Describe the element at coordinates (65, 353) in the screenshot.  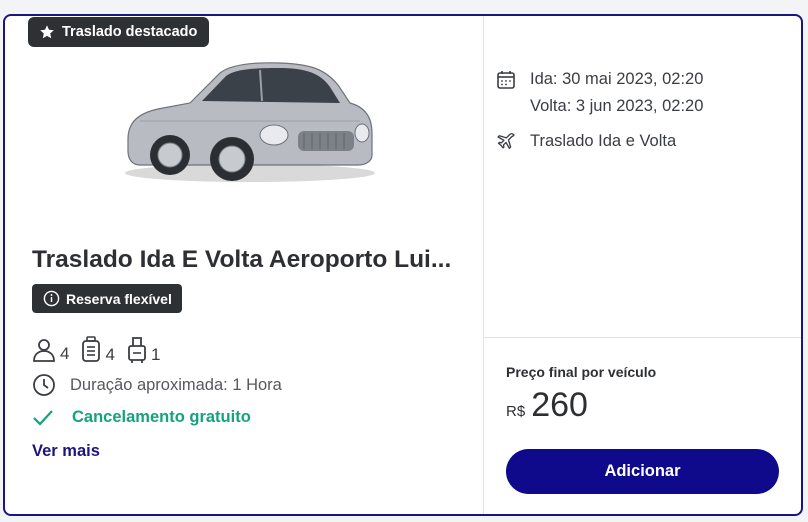
I see `passengers-count: 4` at that location.